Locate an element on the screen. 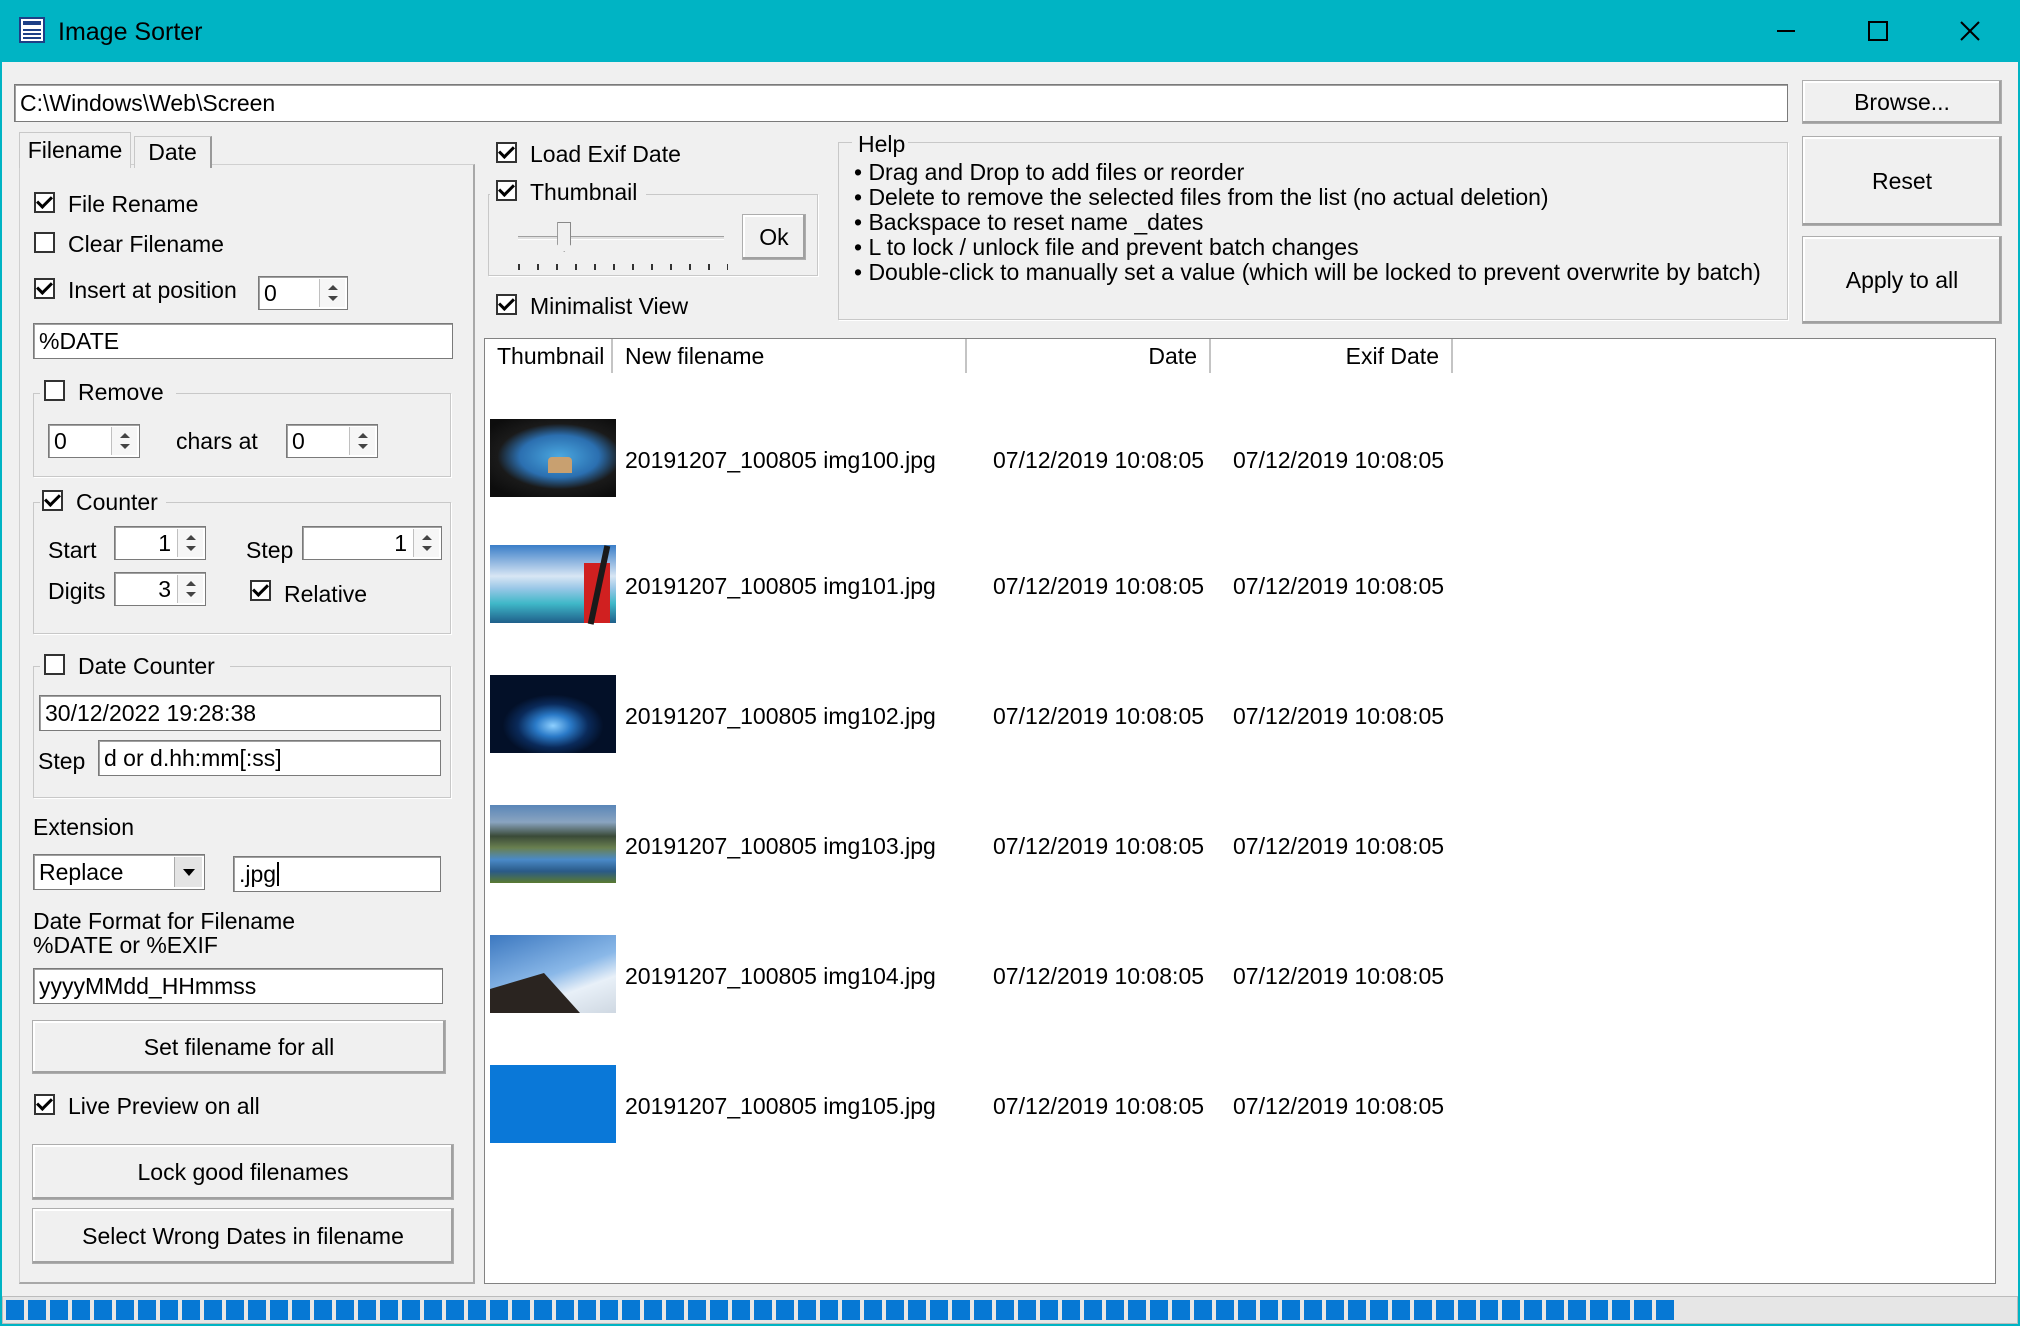 The image size is (2020, 1326). date-format-label-line1: Date Format for Filename is located at coordinates (164, 921).